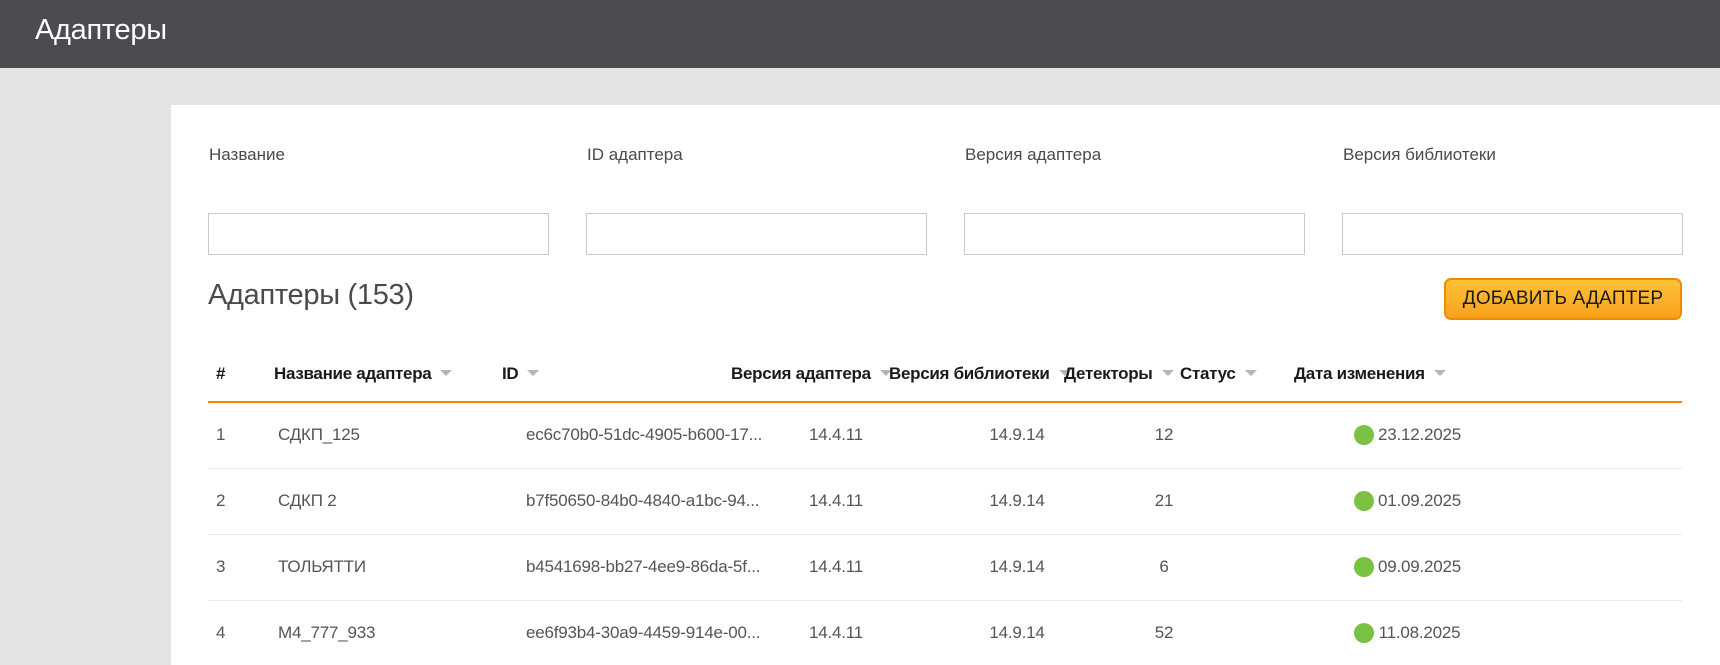 The image size is (1720, 665). What do you see at coordinates (1164, 566) in the screenshot?
I see `cell-detectors: 6` at bounding box center [1164, 566].